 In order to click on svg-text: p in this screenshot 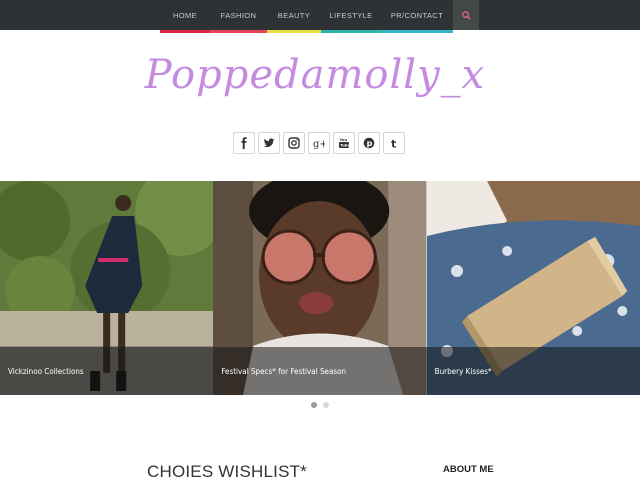, I will do `click(370, 143)`.